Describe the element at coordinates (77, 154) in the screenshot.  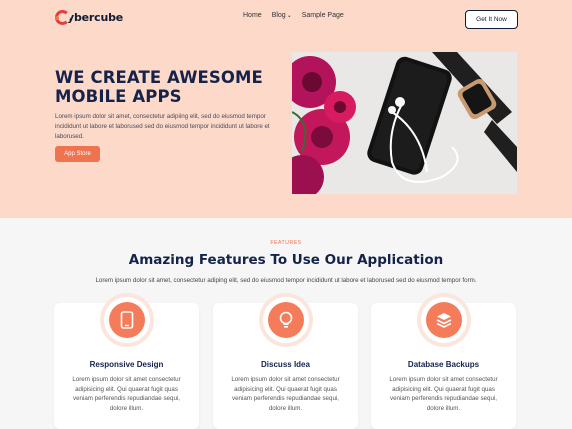
I see `app-store-button: App Store` at that location.